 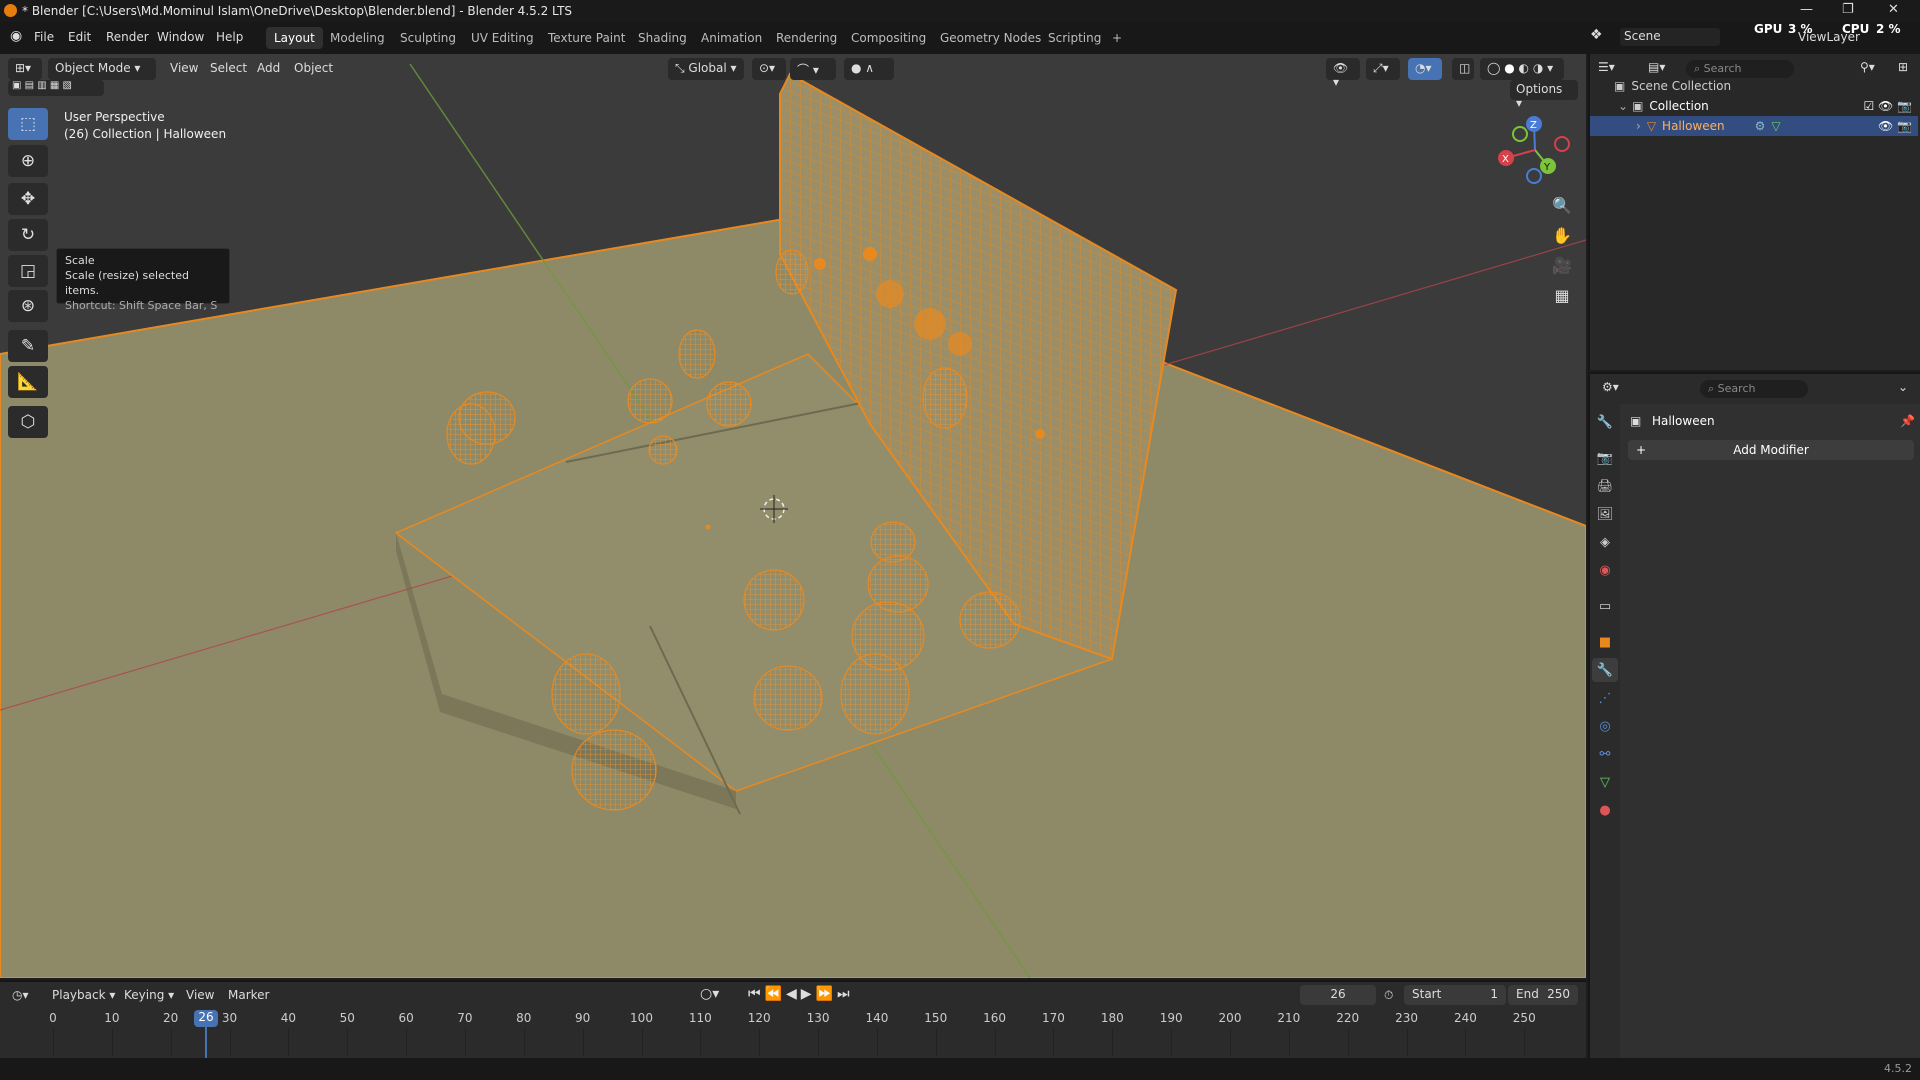 I want to click on menu-select: Select, so click(x=228, y=68).